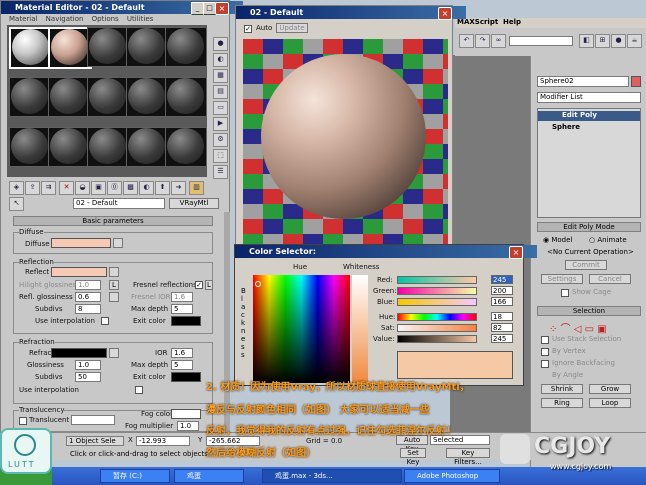 The image size is (646, 485). Describe the element at coordinates (502, 338) in the screenshot. I see `value-field: 245` at that location.